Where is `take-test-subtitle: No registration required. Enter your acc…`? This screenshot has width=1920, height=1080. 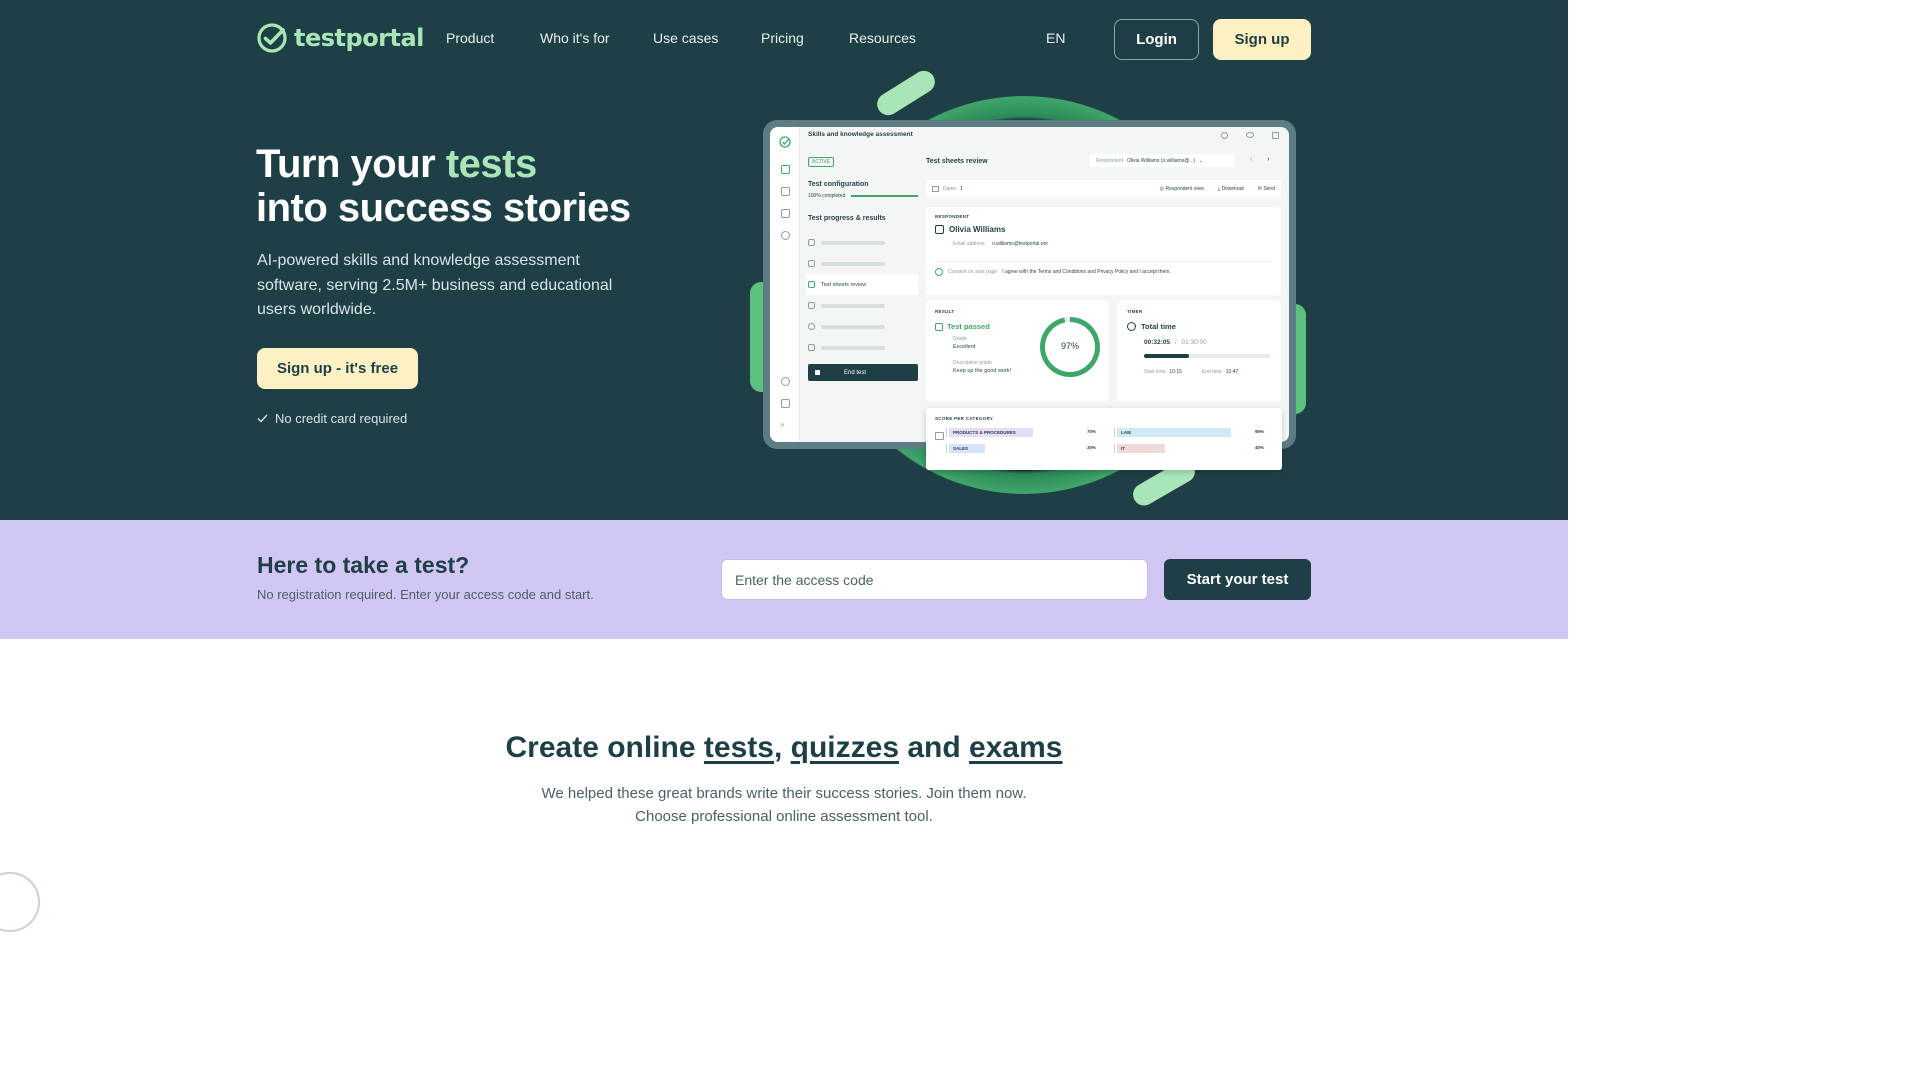 take-test-subtitle: No registration required. Enter your acc… is located at coordinates (425, 594).